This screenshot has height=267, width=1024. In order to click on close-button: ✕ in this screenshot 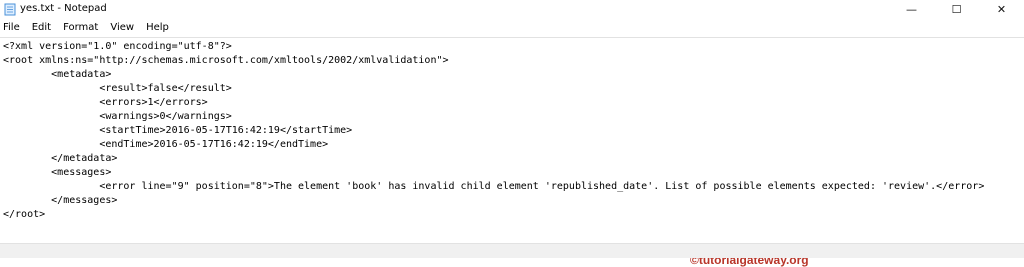, I will do `click(1001, 9)`.